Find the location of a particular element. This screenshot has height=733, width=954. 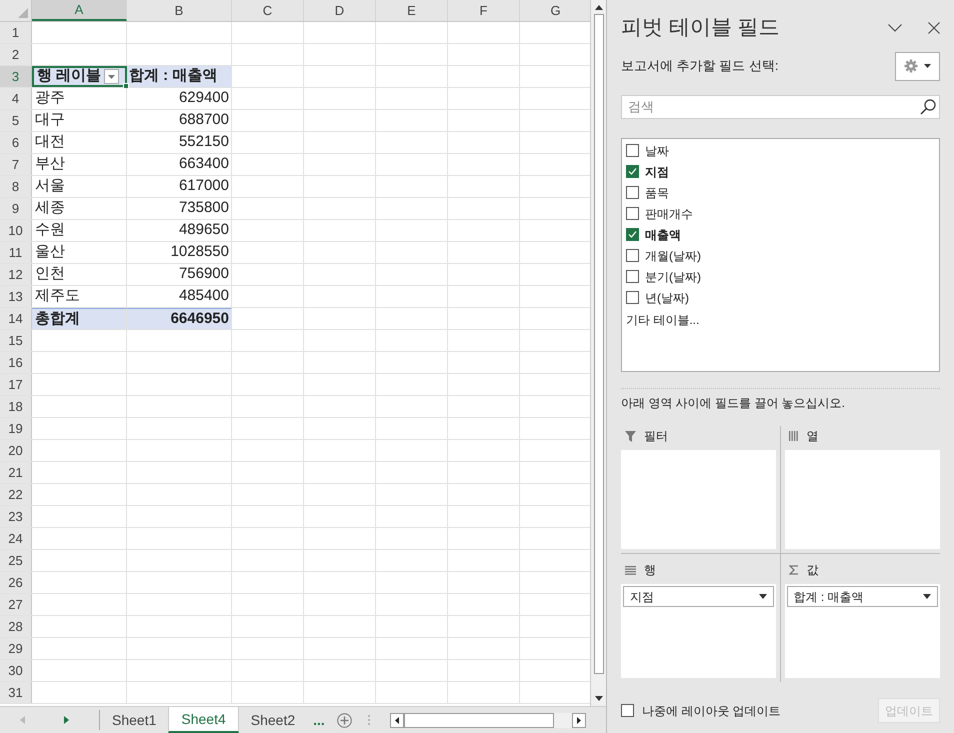

row-header: 27 is located at coordinates (16, 604).